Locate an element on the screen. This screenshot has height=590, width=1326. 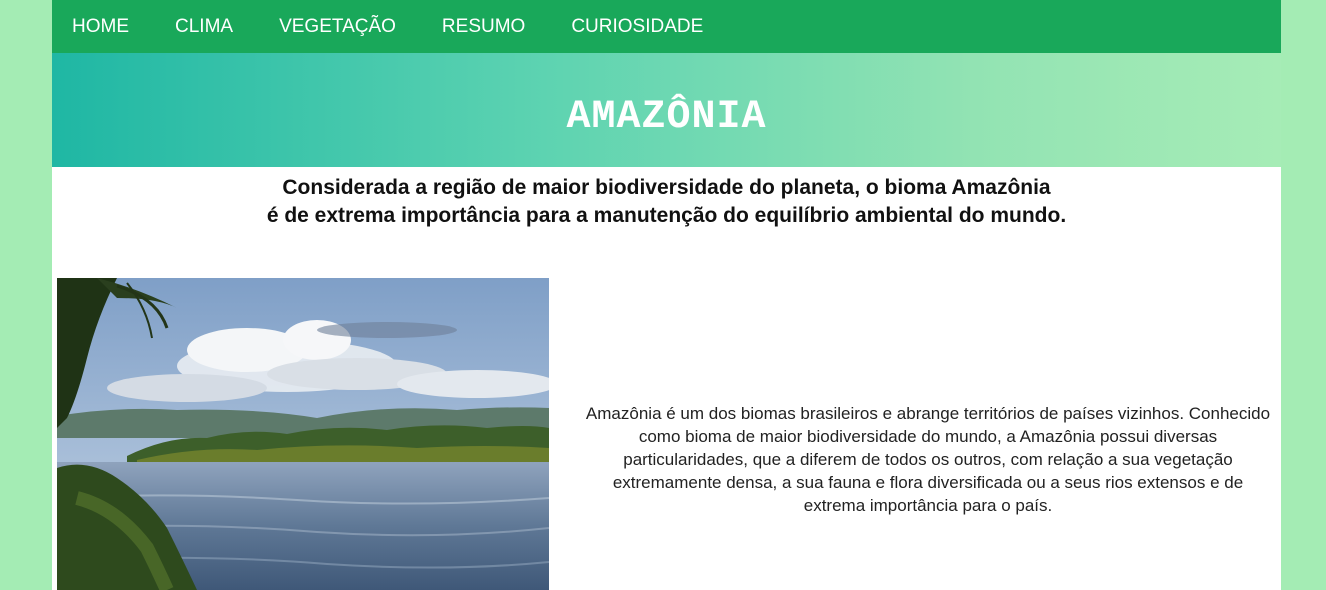
nav-item-clima: CLIMA is located at coordinates (204, 26).